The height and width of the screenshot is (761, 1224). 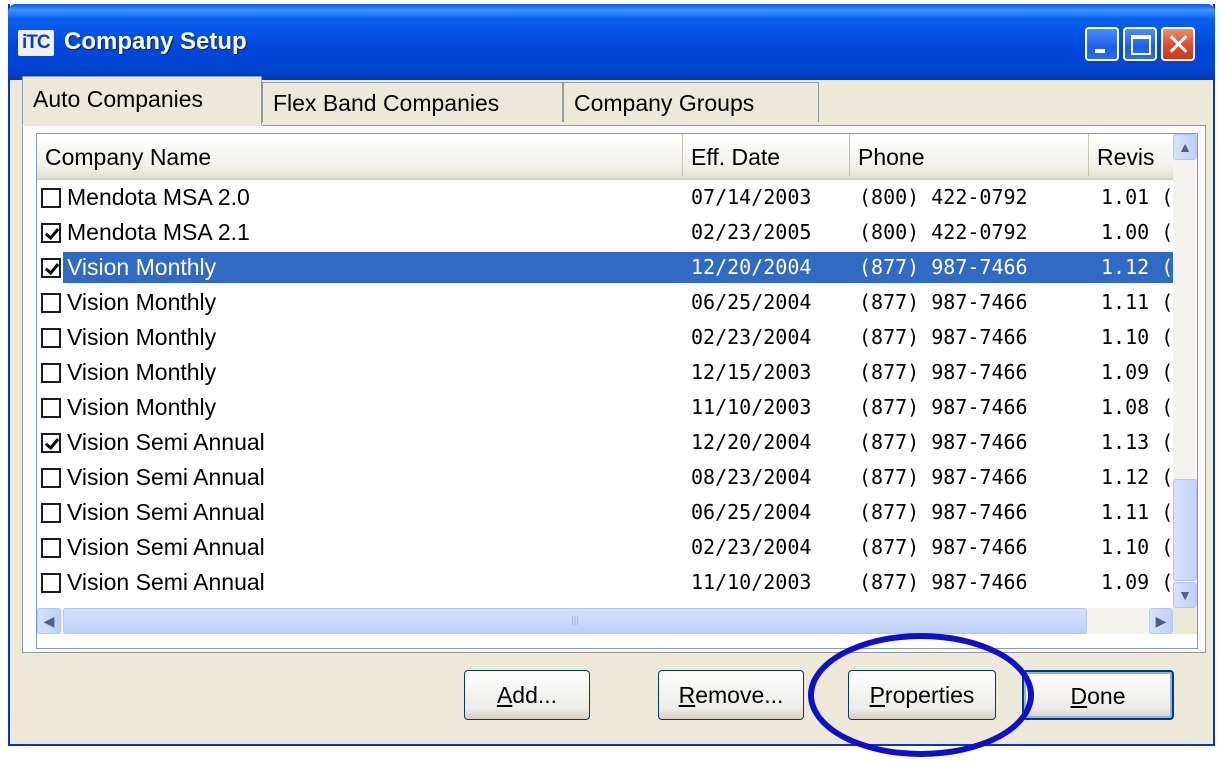 What do you see at coordinates (1137, 232) in the screenshot?
I see `revision-cell: 1.00 (·` at bounding box center [1137, 232].